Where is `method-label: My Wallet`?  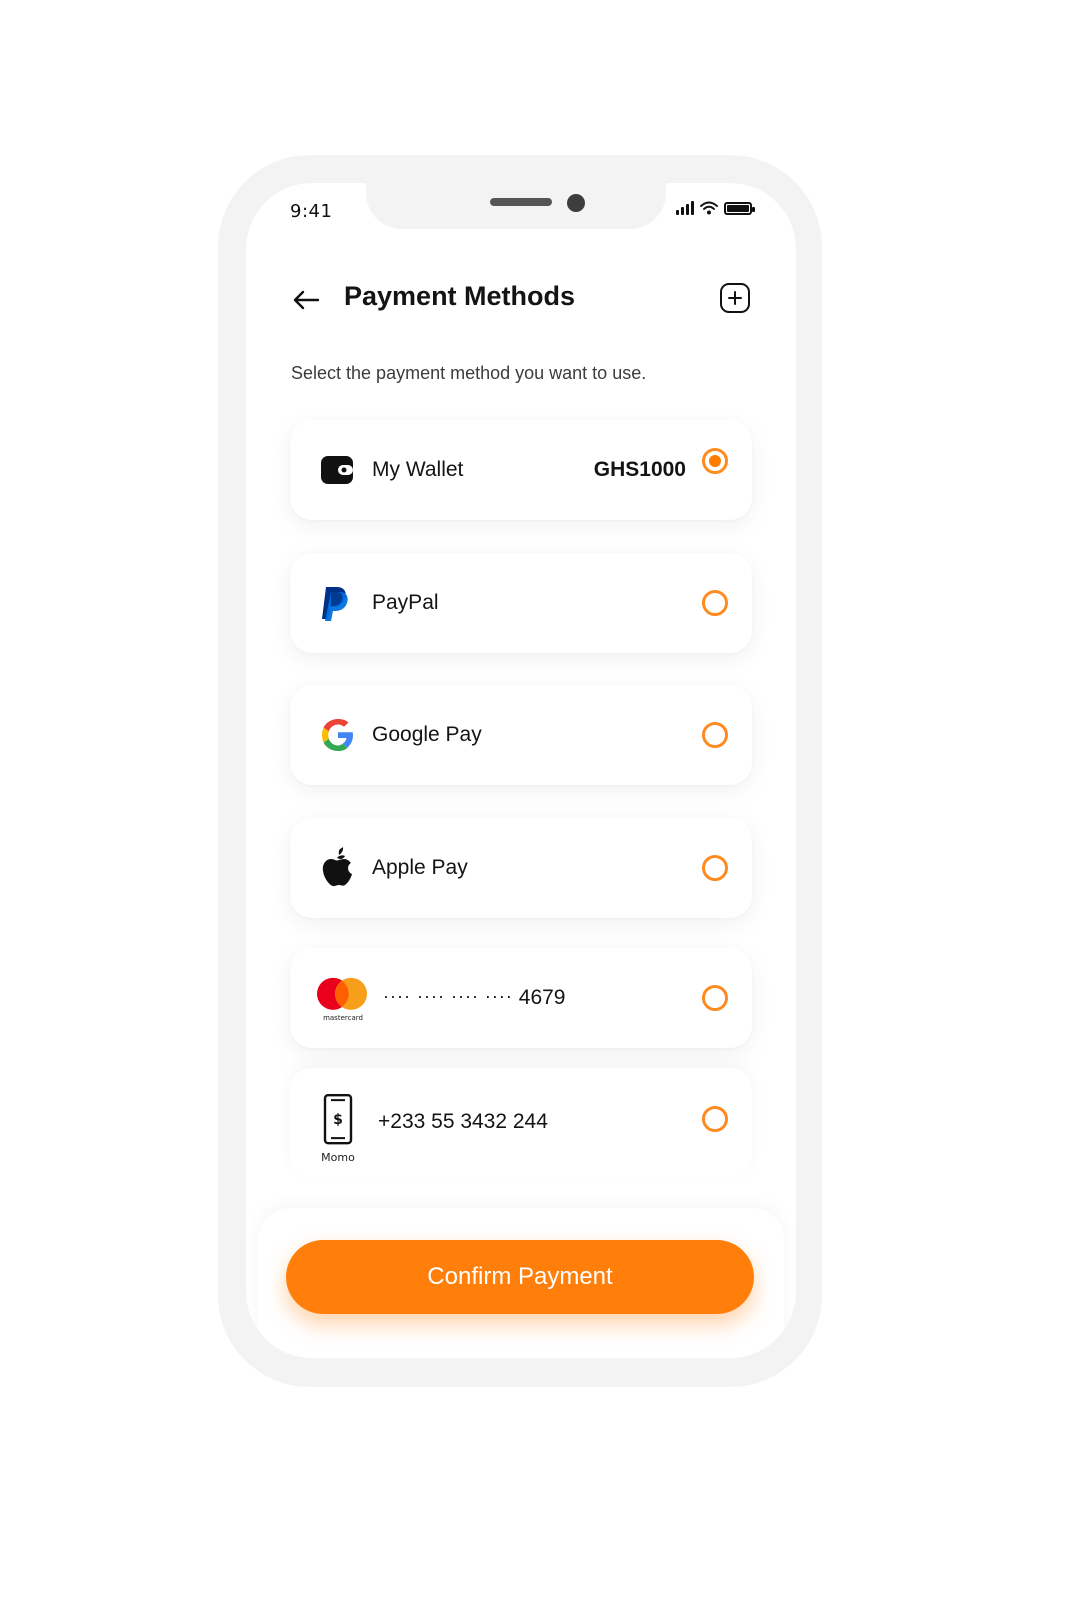
method-label: My Wallet is located at coordinates (418, 469).